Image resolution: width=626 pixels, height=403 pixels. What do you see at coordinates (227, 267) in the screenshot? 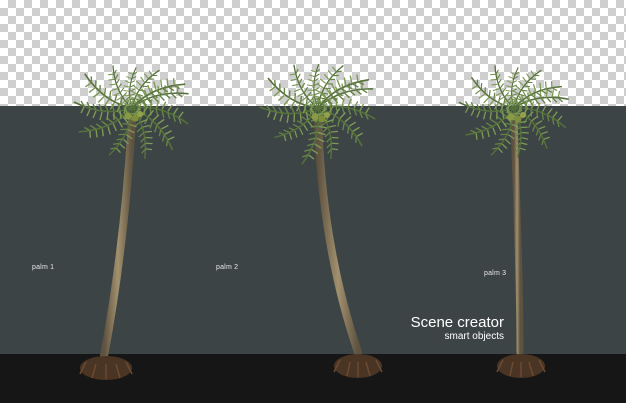
I see `palm-2-label: palm 2` at bounding box center [227, 267].